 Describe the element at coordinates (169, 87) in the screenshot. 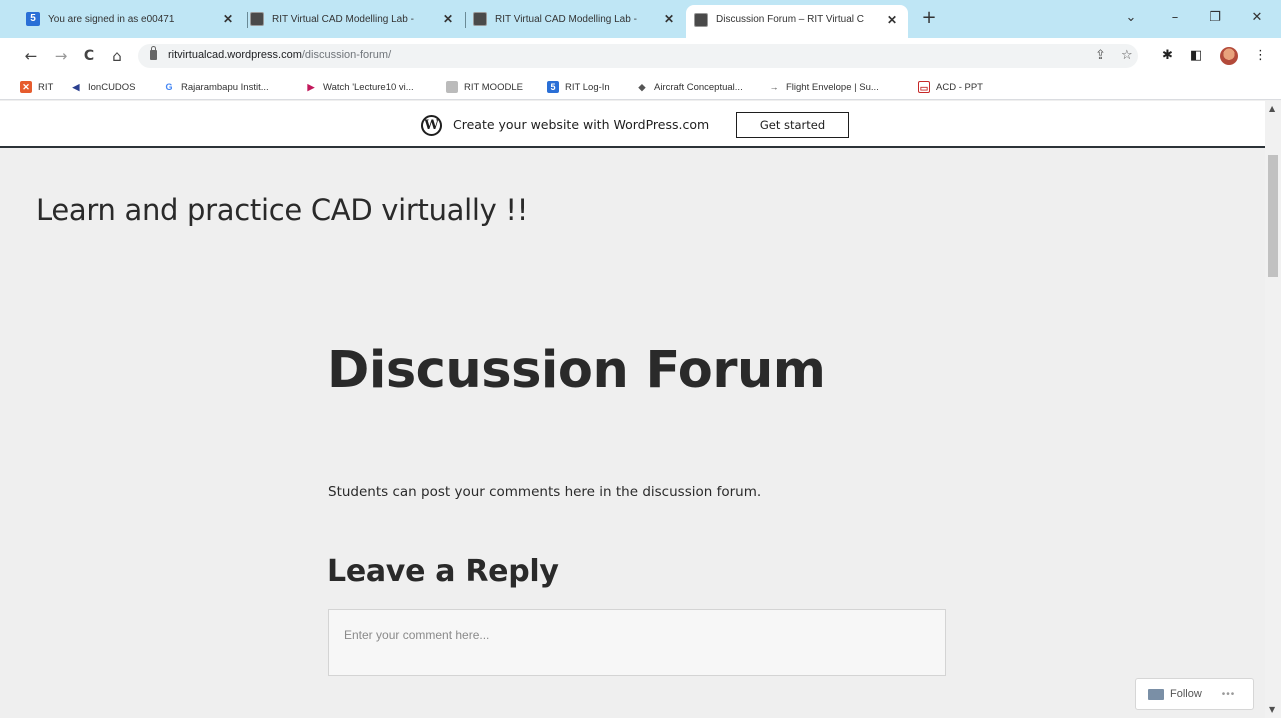

I see `google-icon: G` at that location.